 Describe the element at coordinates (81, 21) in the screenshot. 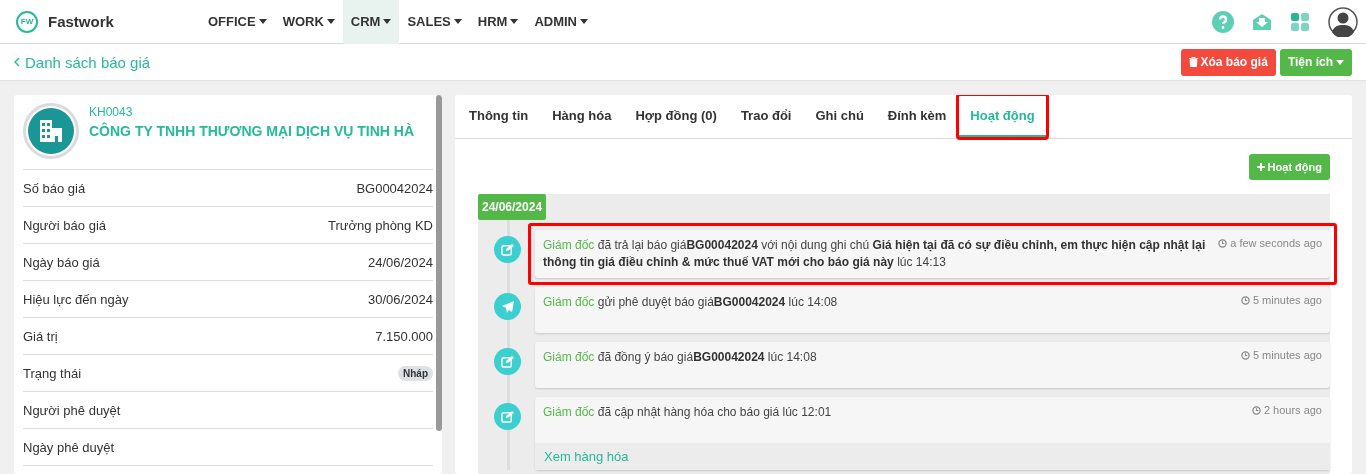

I see `brand-name: Fastwork` at that location.